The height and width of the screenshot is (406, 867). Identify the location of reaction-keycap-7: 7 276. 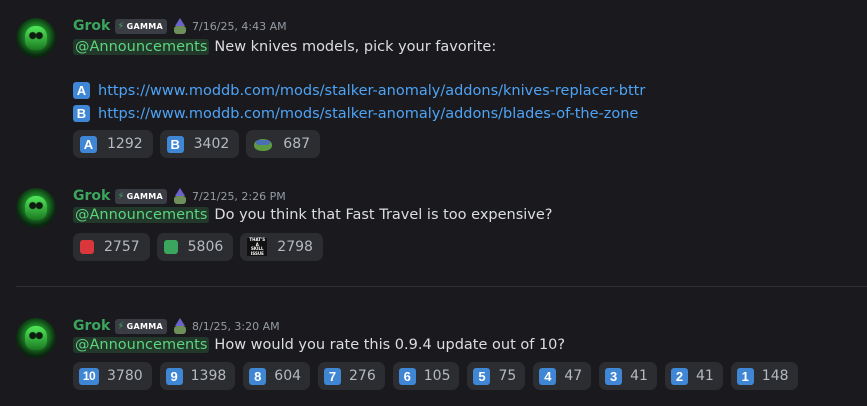
(351, 376).